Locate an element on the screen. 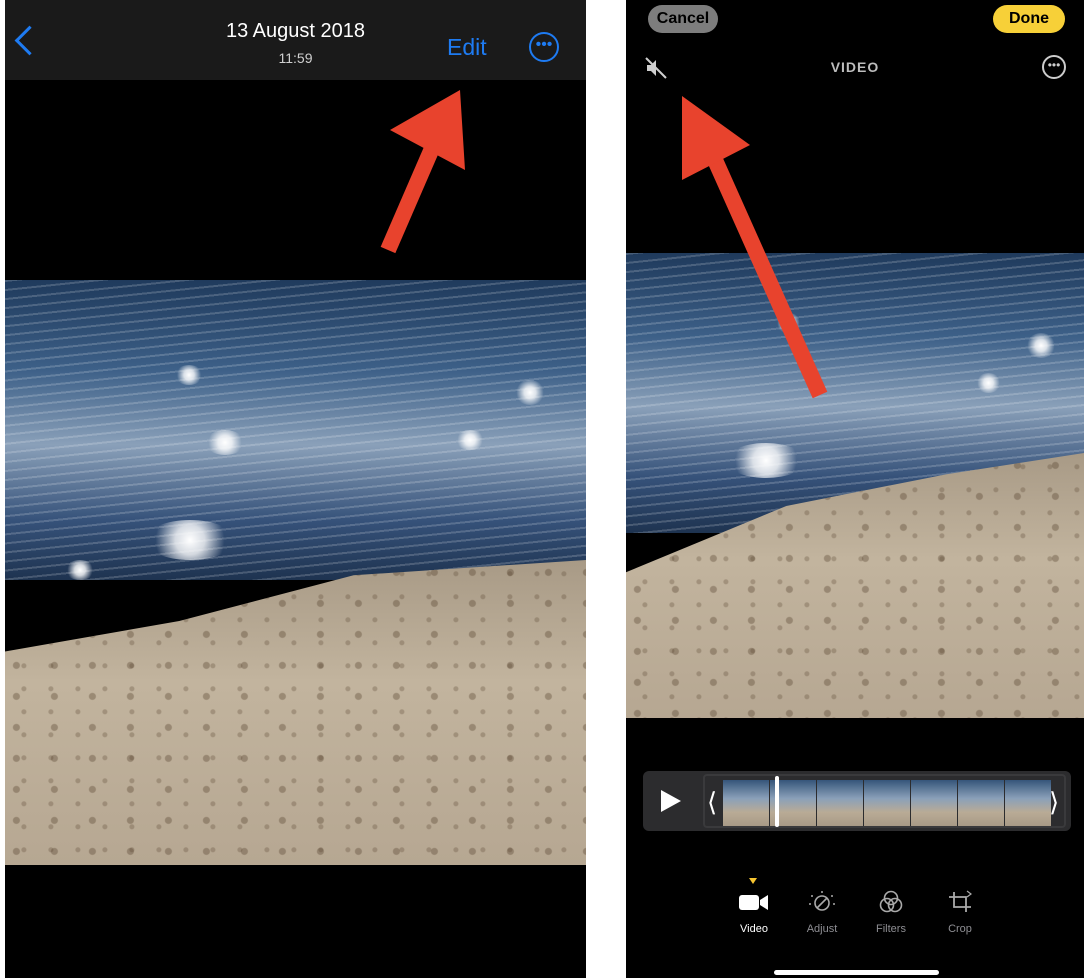 The image size is (1084, 978). tool-crop-label: Crop is located at coordinates (960, 929).